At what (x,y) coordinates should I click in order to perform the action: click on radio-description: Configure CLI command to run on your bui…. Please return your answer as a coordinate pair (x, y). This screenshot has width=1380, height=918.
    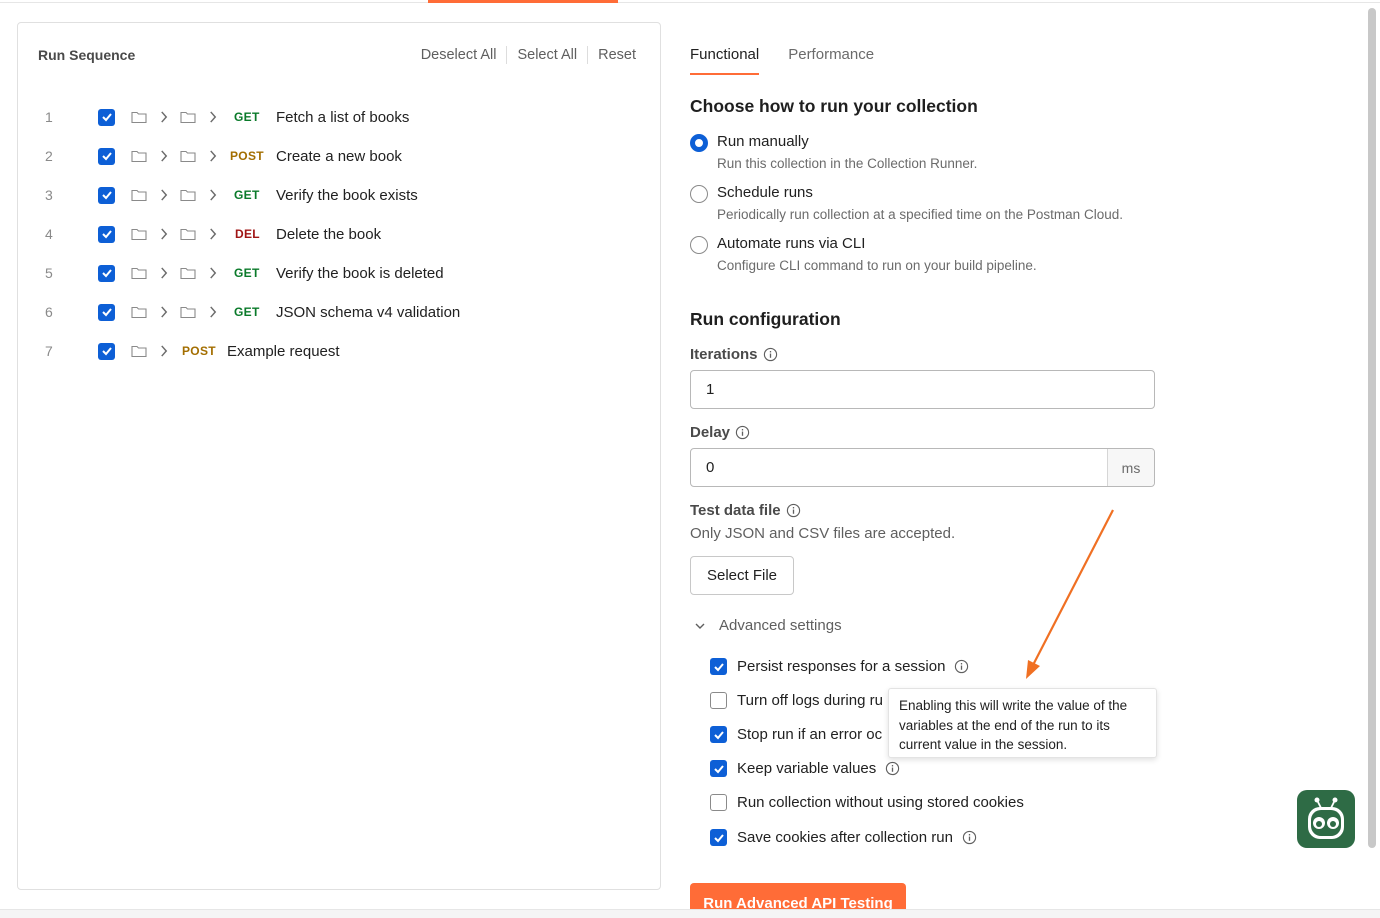
    Looking at the image, I should click on (877, 265).